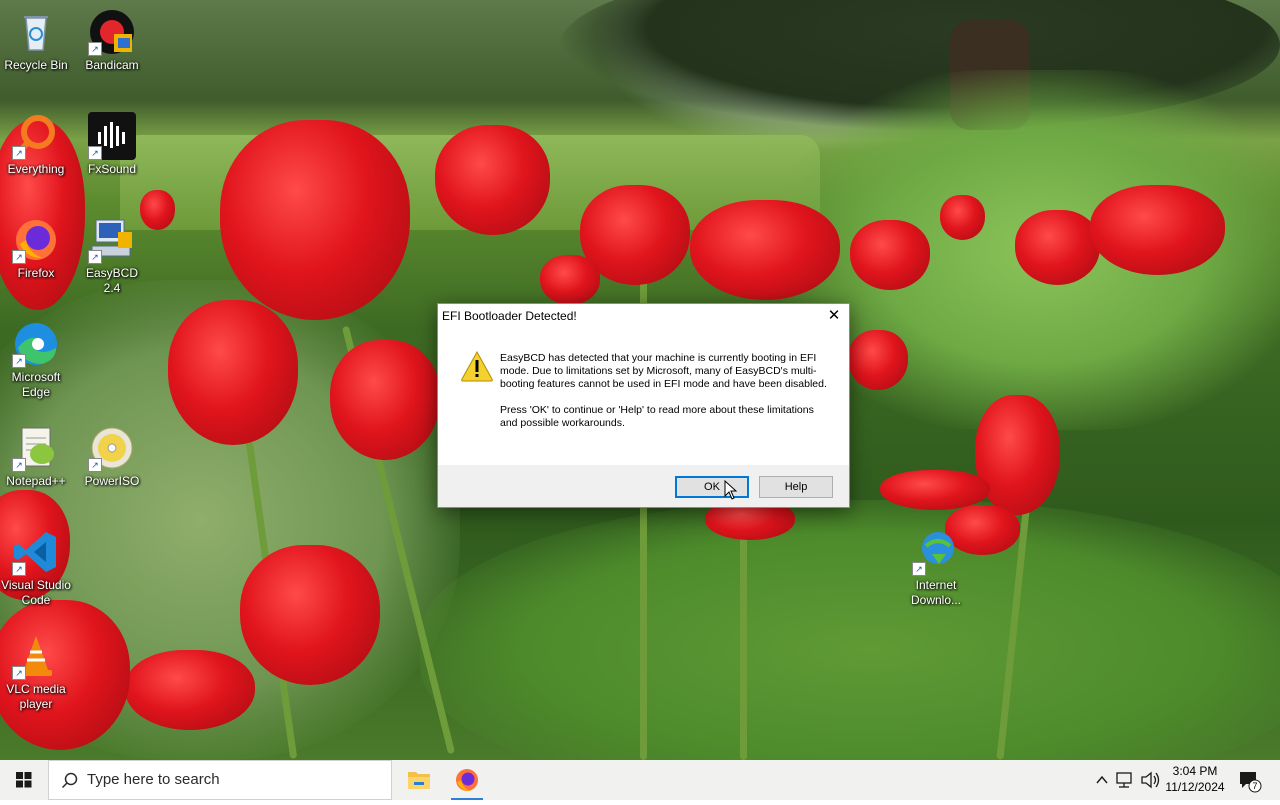 The height and width of the screenshot is (805, 1280). Describe the element at coordinates (112, 136) in the screenshot. I see `fxsound-icon: ↗` at that location.